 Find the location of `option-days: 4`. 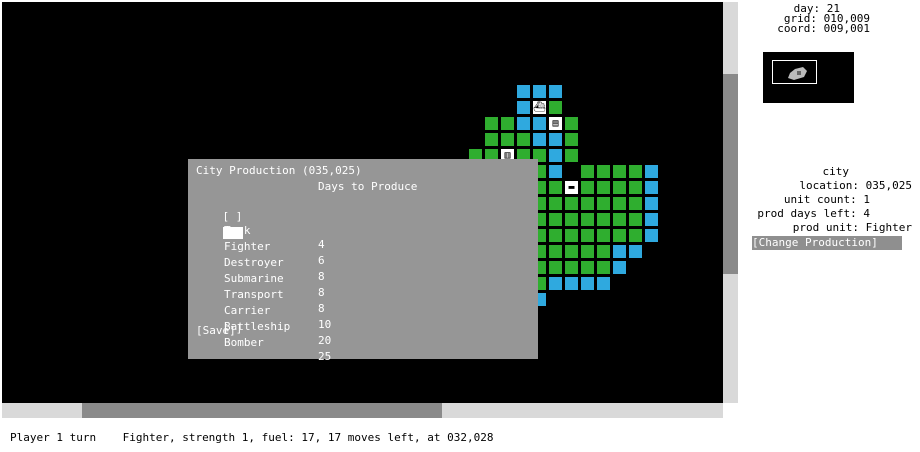

option-days: 4 is located at coordinates (321, 244).